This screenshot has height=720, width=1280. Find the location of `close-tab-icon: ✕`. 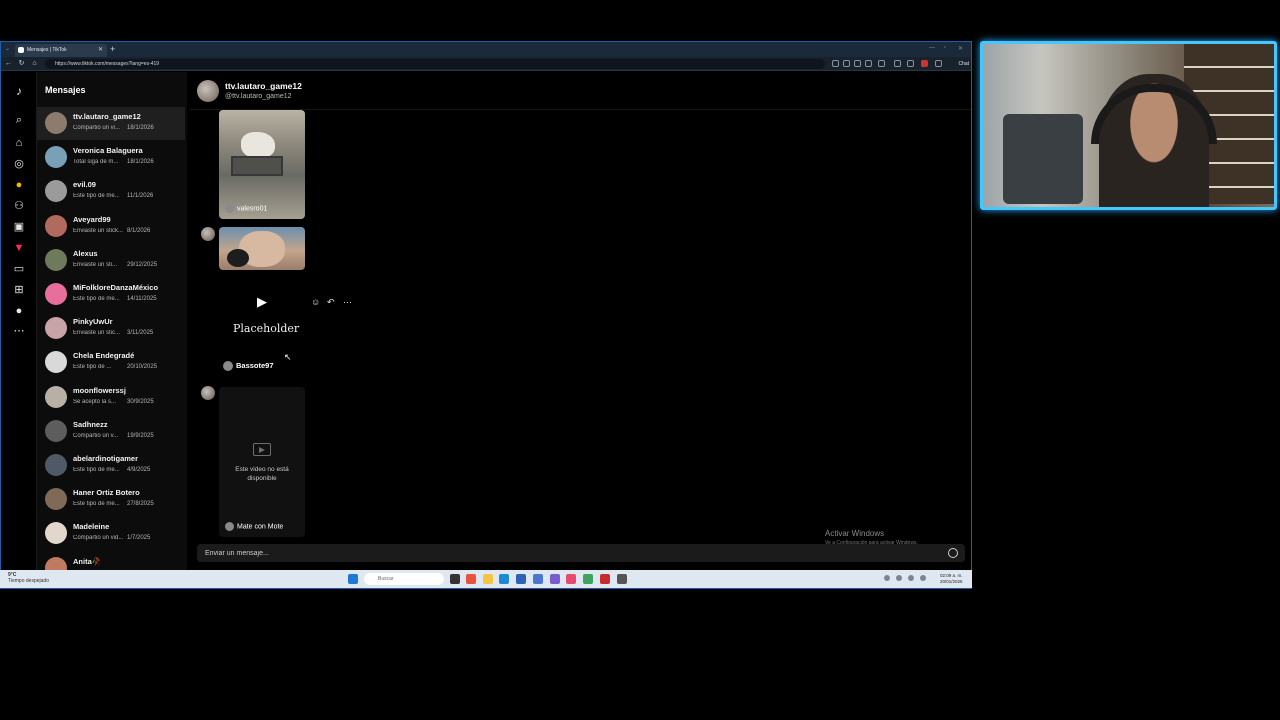

close-tab-icon: ✕ is located at coordinates (100, 50).